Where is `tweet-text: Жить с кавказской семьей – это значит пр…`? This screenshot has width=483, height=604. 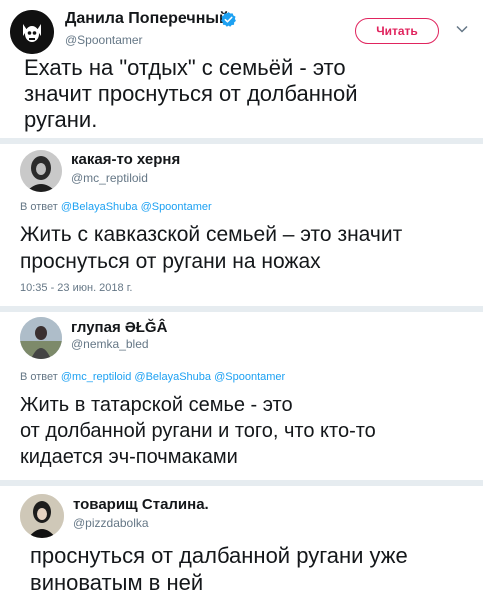 tweet-text: Жить с кавказской семьей – это значит пр… is located at coordinates (211, 248).